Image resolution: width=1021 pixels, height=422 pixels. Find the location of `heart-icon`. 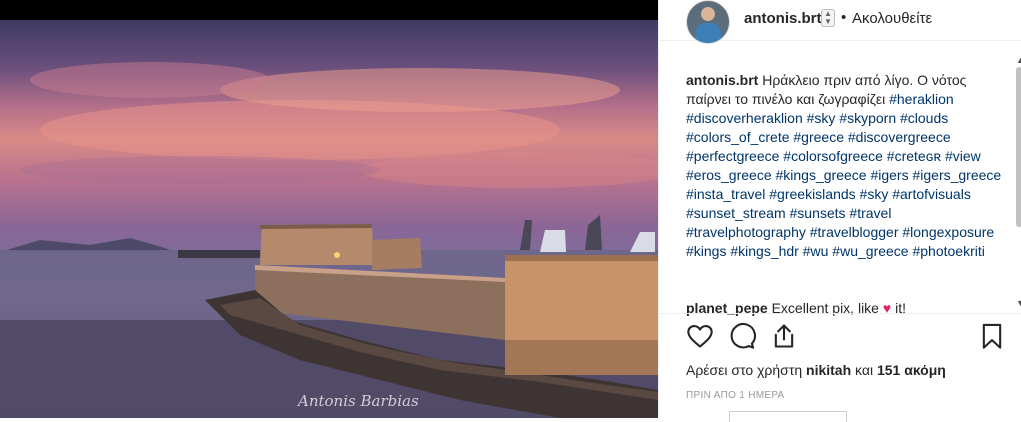

heart-icon is located at coordinates (701, 337).